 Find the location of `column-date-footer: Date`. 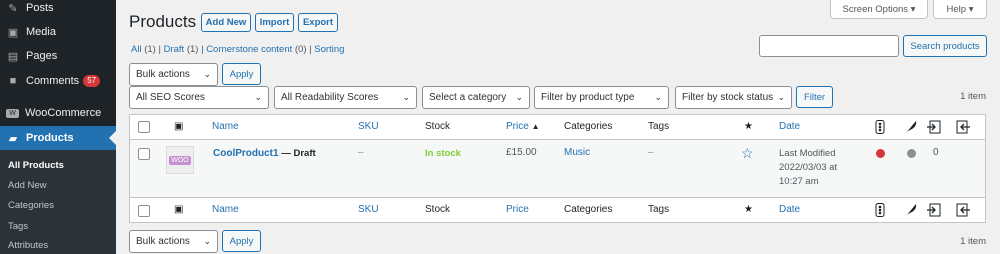

column-date-footer: Date is located at coordinates (789, 209).